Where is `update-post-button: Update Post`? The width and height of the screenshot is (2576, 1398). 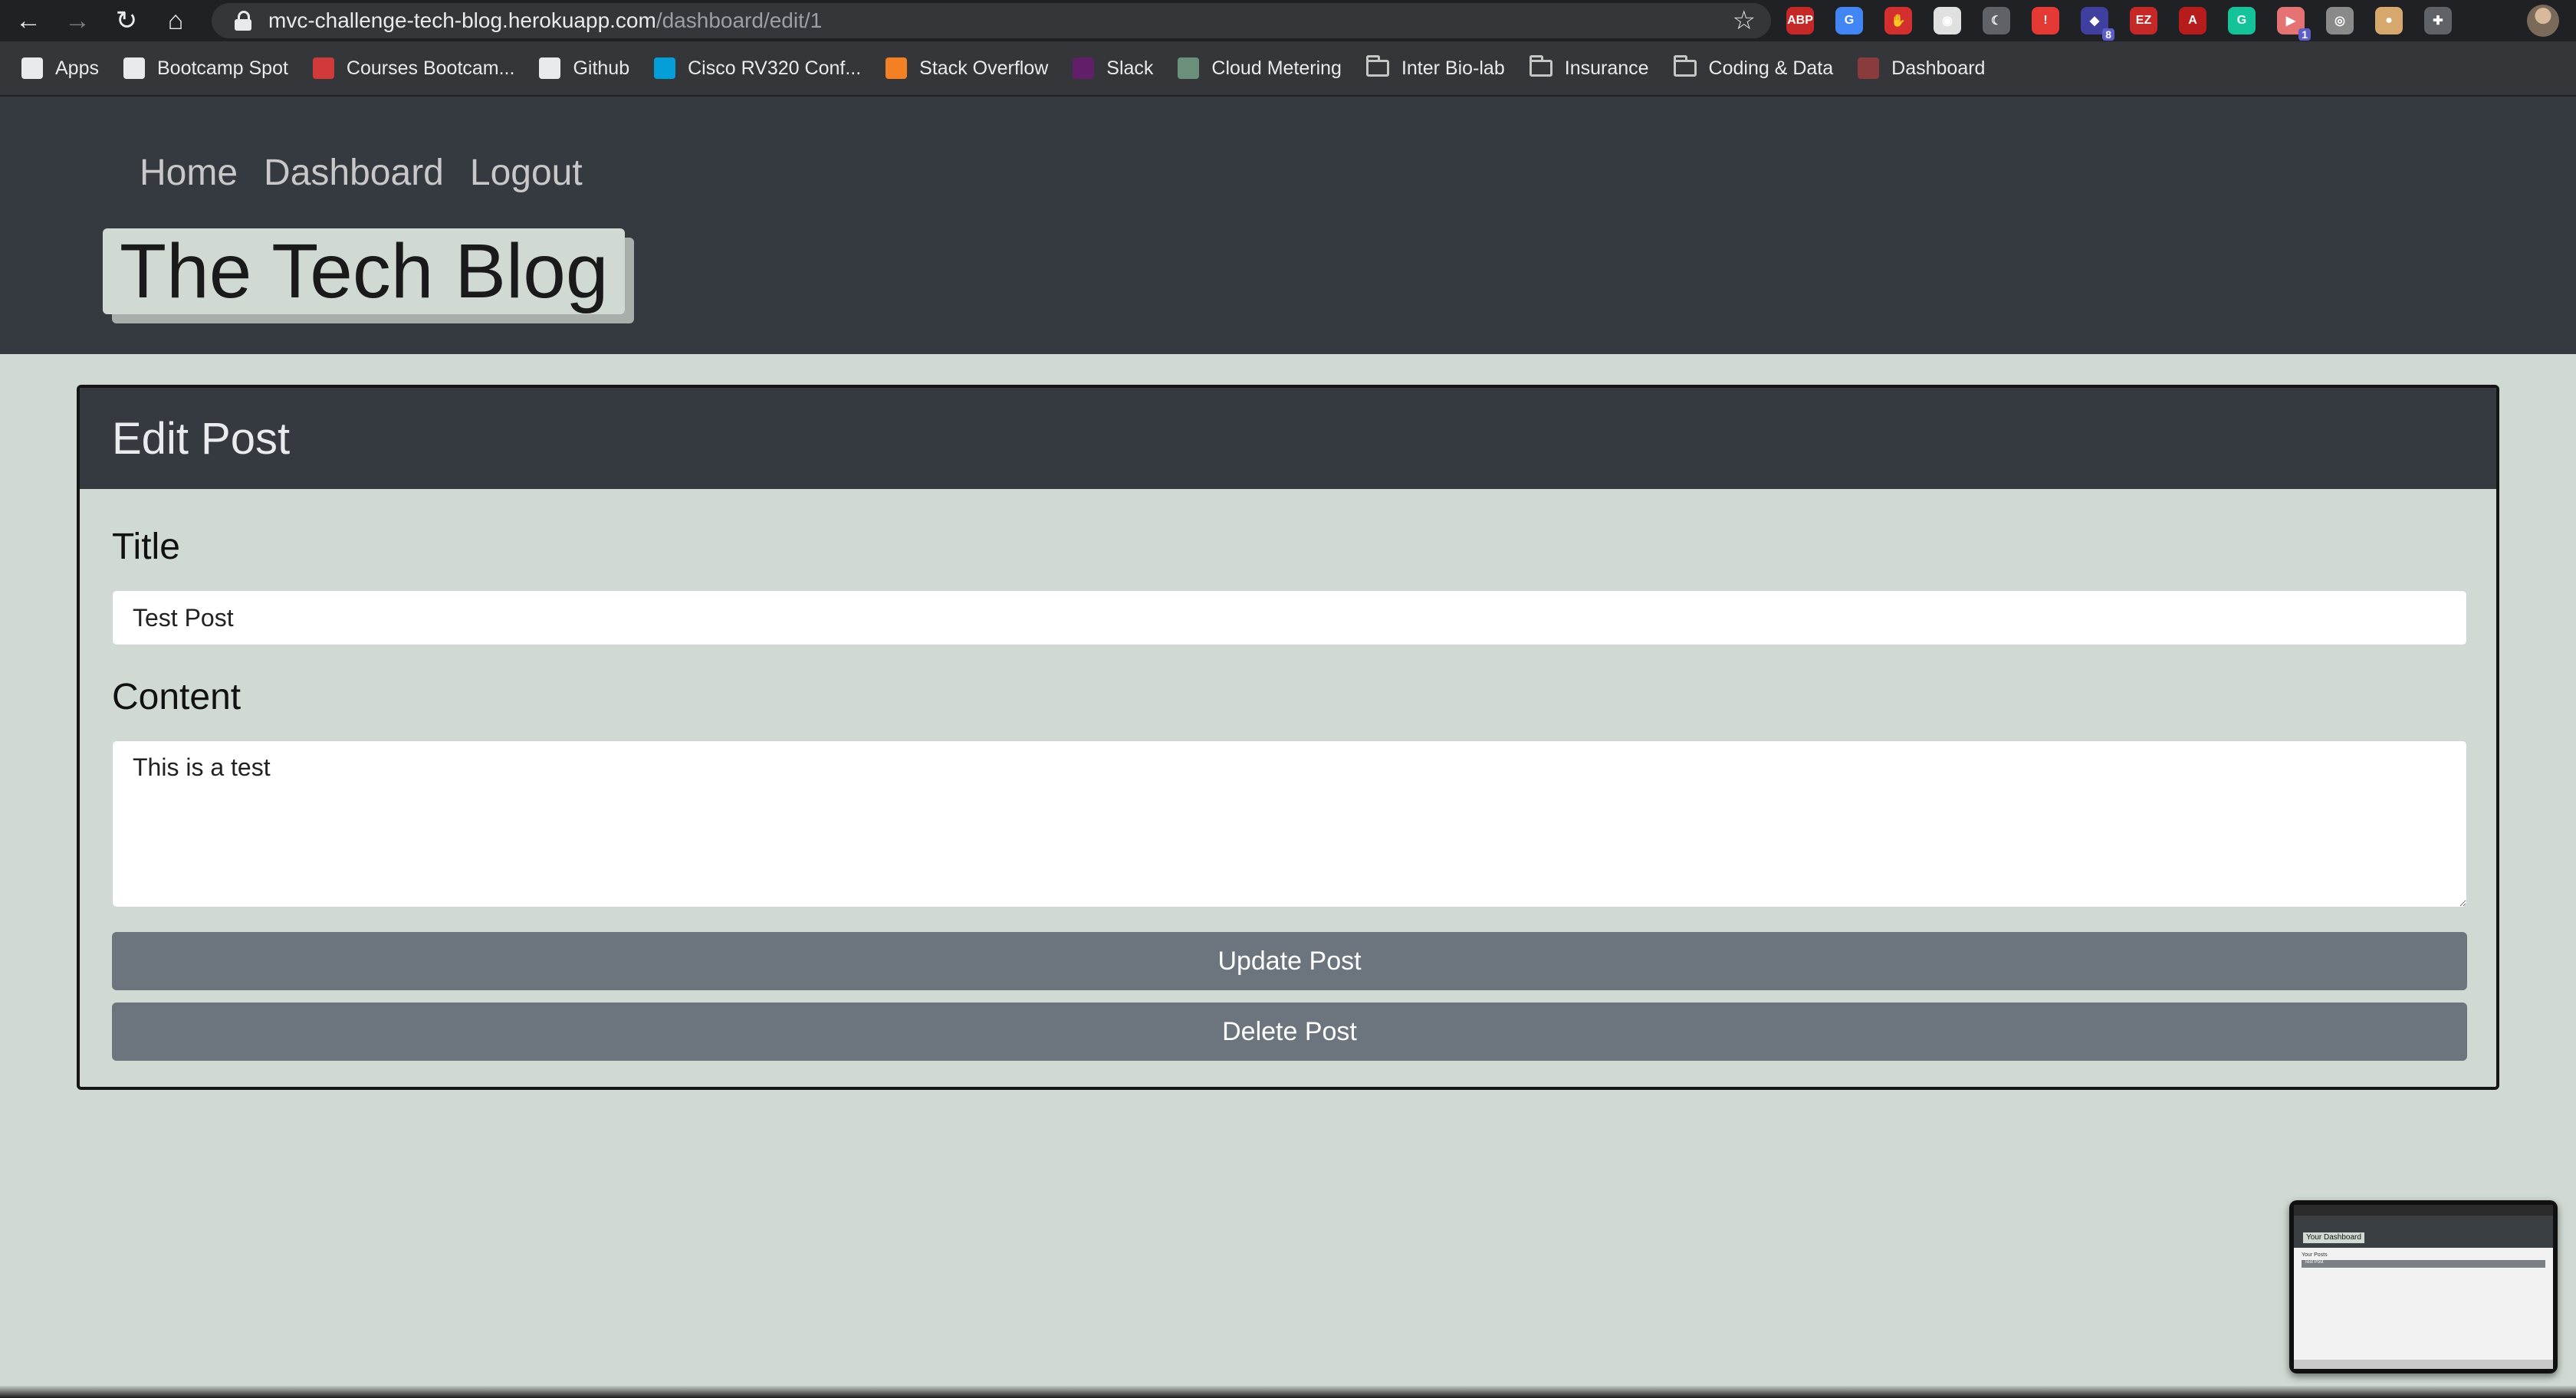 update-post-button: Update Post is located at coordinates (1290, 961).